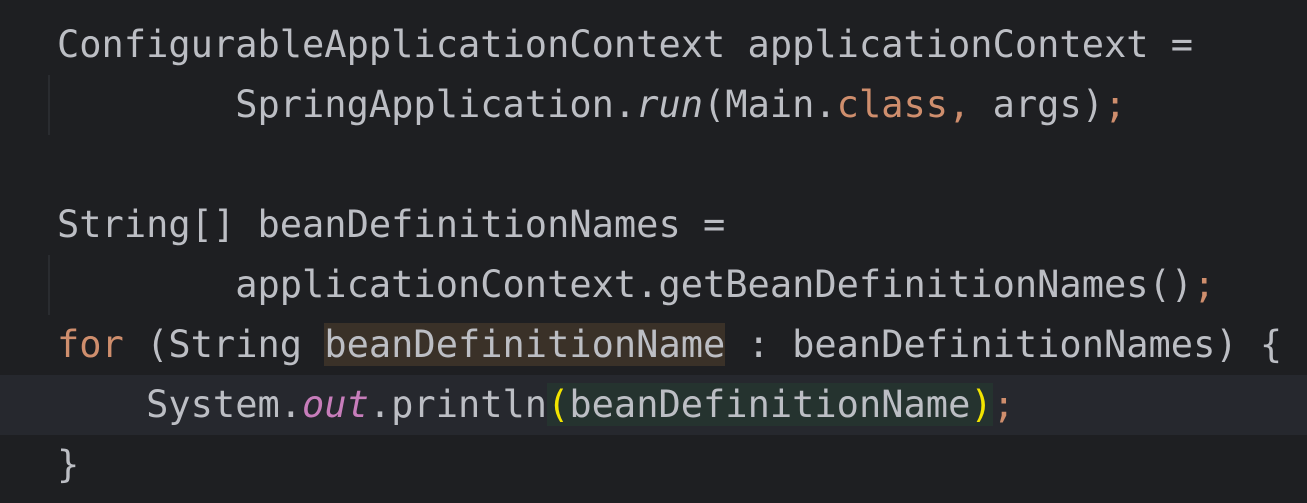  What do you see at coordinates (458, 404) in the screenshot?
I see `code-token: .println` at bounding box center [458, 404].